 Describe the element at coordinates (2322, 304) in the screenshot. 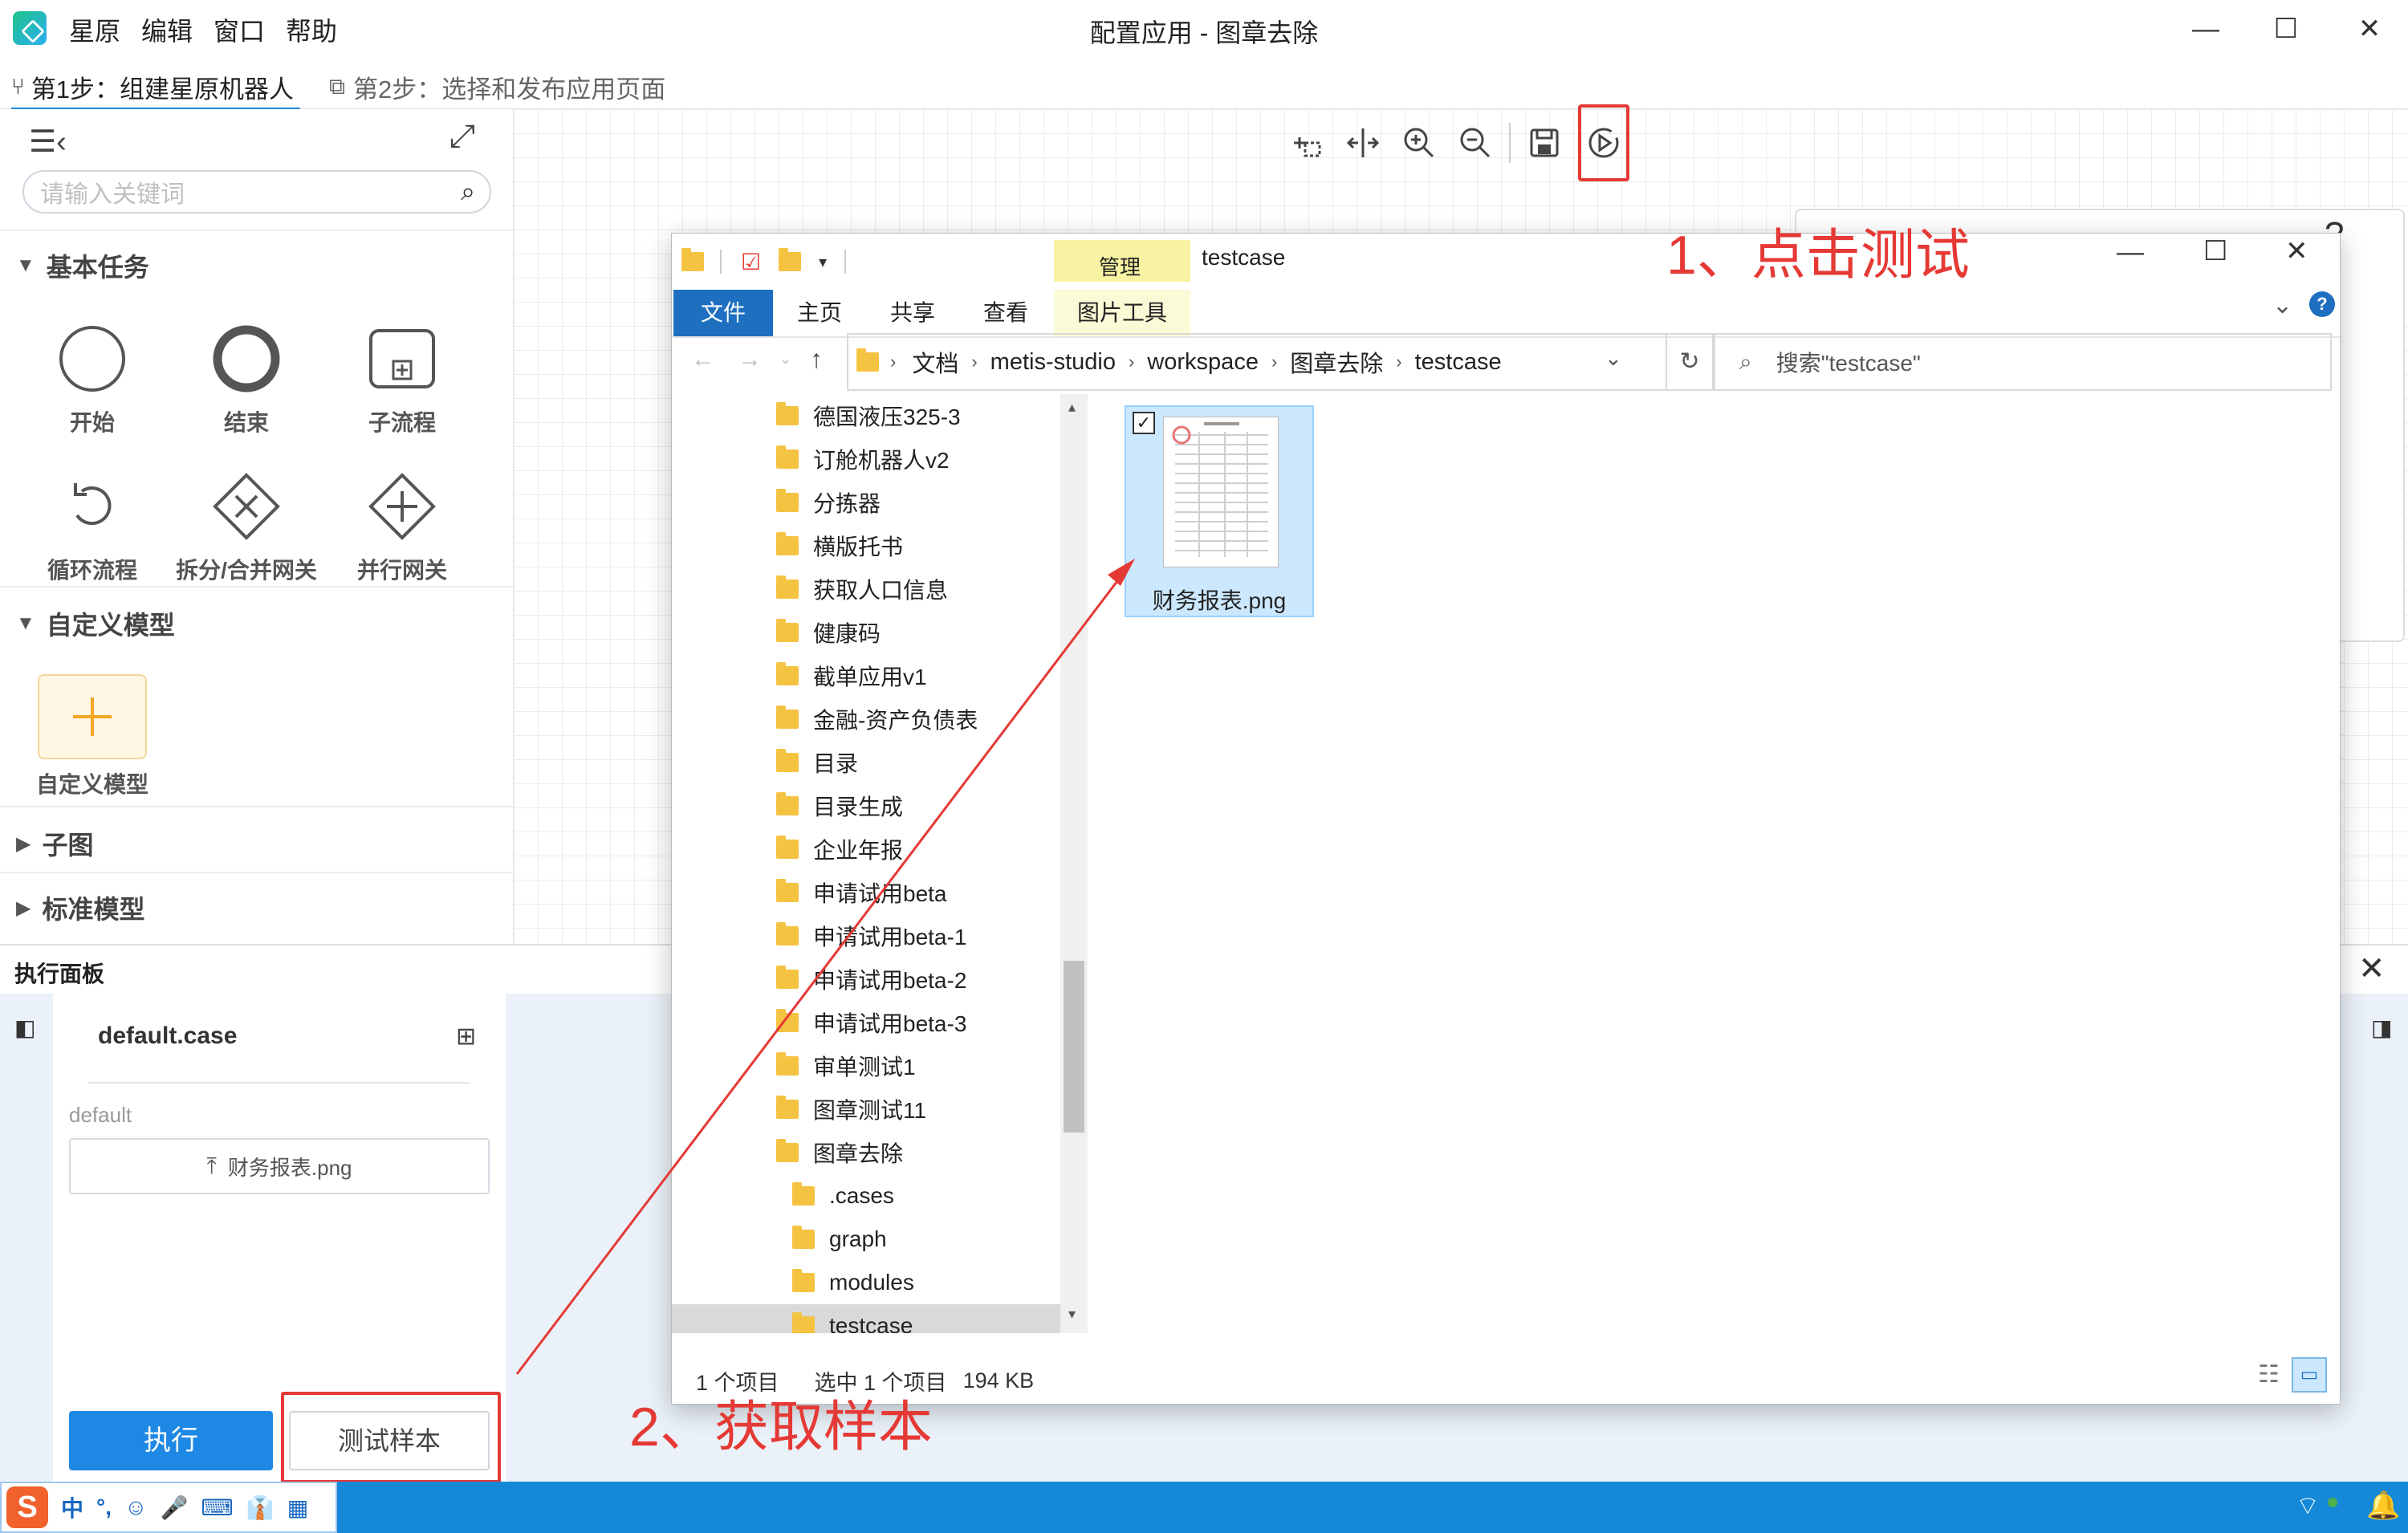

I see `explorer-help-icon: ?` at that location.